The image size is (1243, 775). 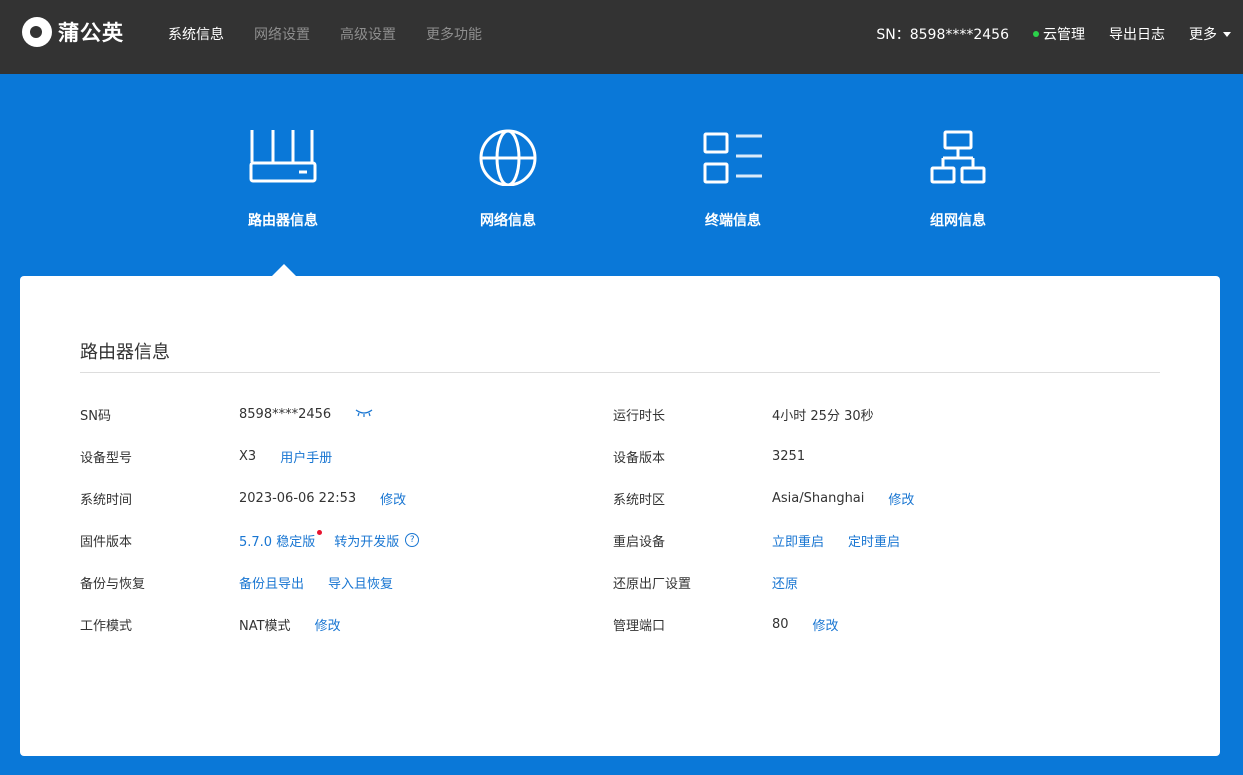 What do you see at coordinates (283, 221) in the screenshot?
I see `tab-router-info-label: 路由器信息` at bounding box center [283, 221].